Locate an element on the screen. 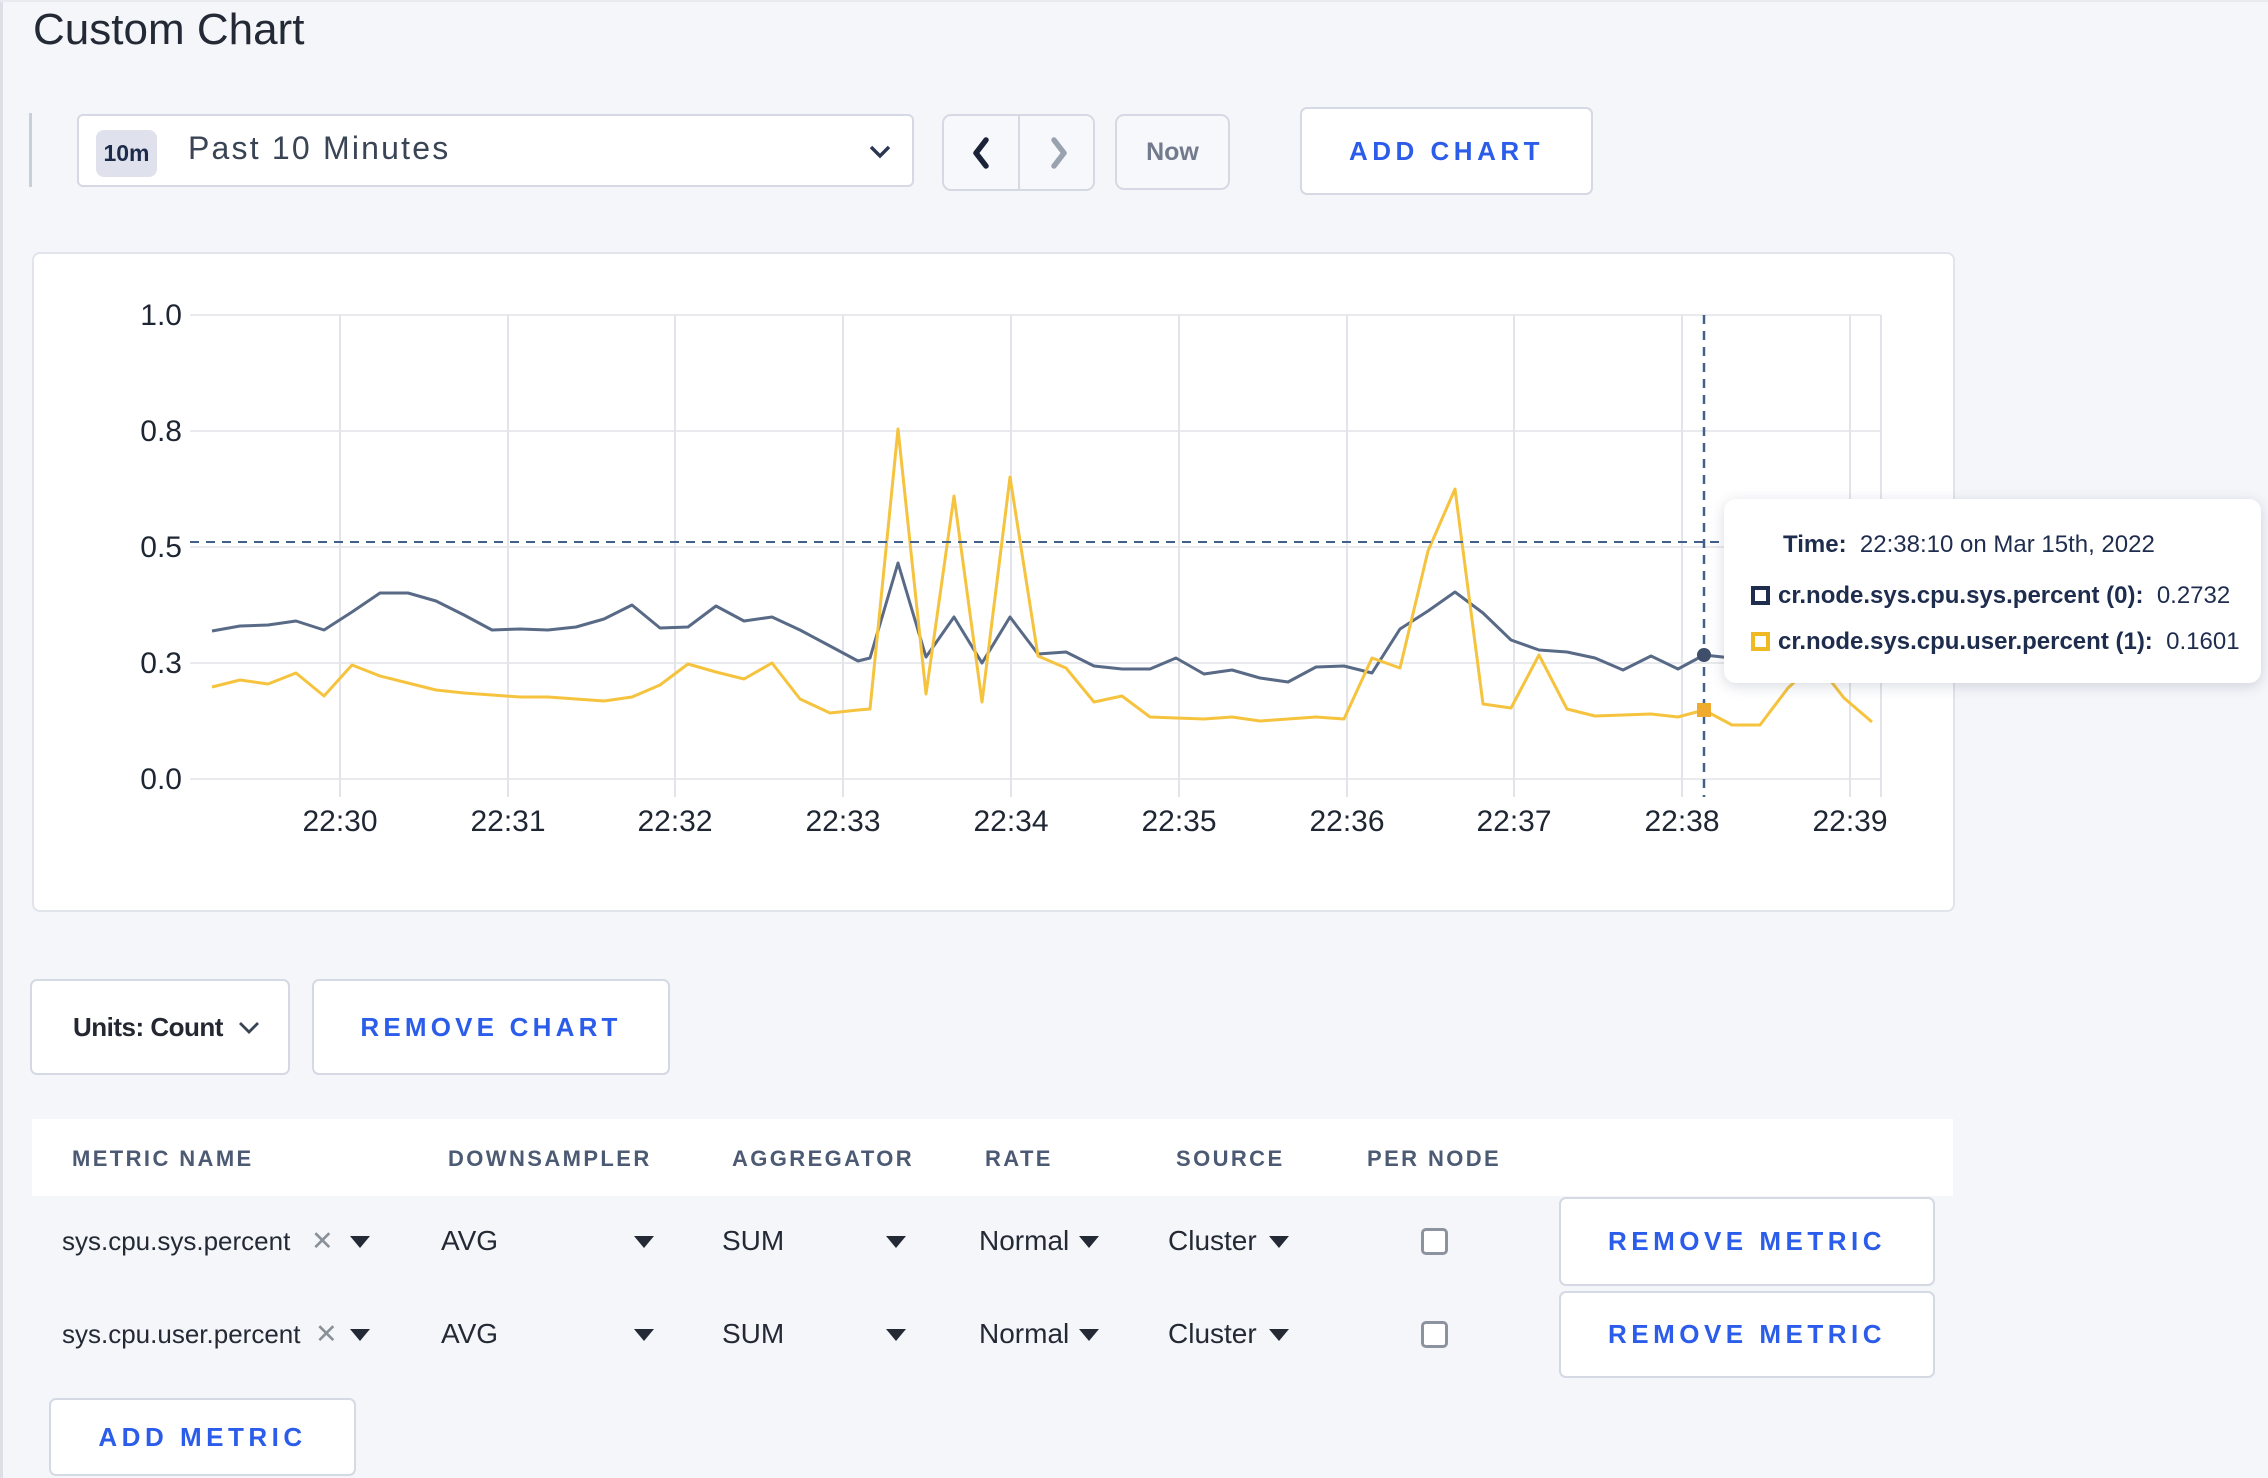  svg-text: 1.0 is located at coordinates (161, 315).